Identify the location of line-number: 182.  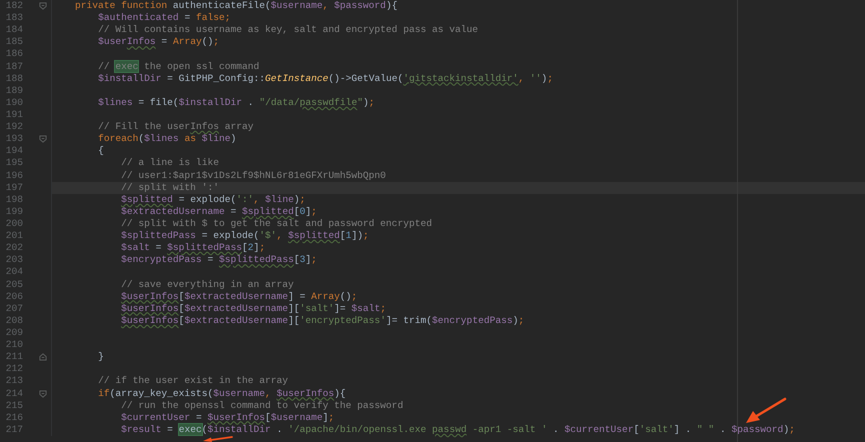
(13, 6).